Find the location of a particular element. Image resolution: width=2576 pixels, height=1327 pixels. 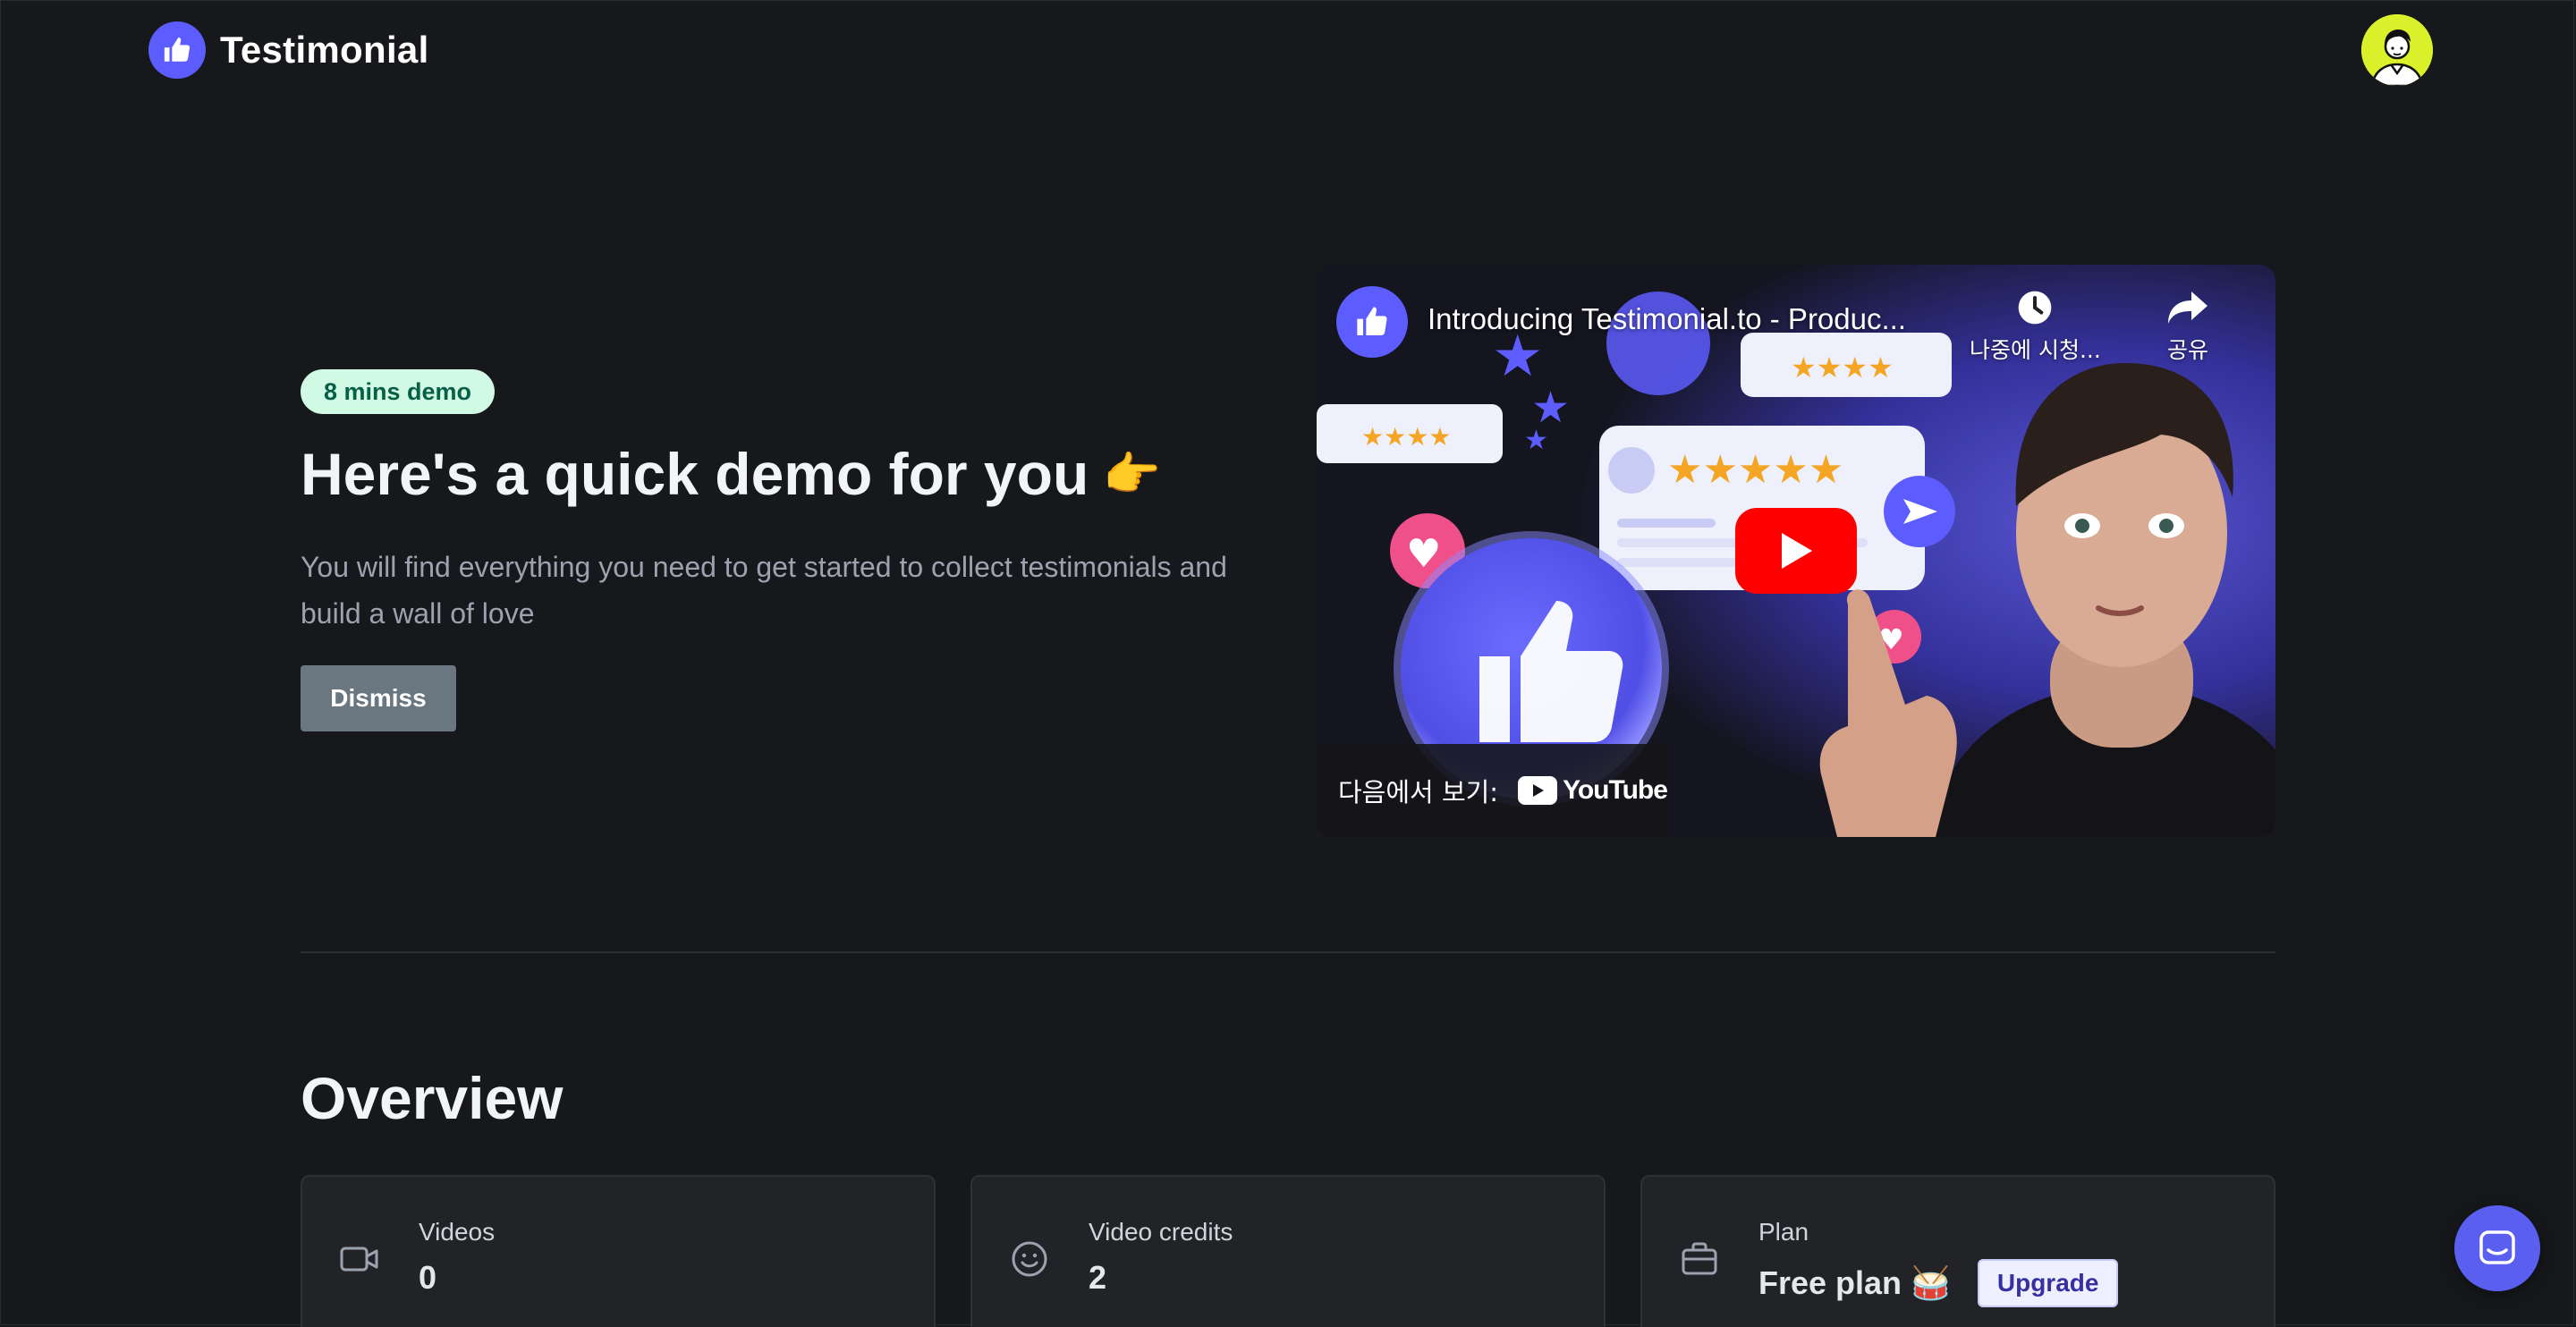

watch-on-youtube-link: 다음에서 보기: YouTube is located at coordinates (1492, 790).